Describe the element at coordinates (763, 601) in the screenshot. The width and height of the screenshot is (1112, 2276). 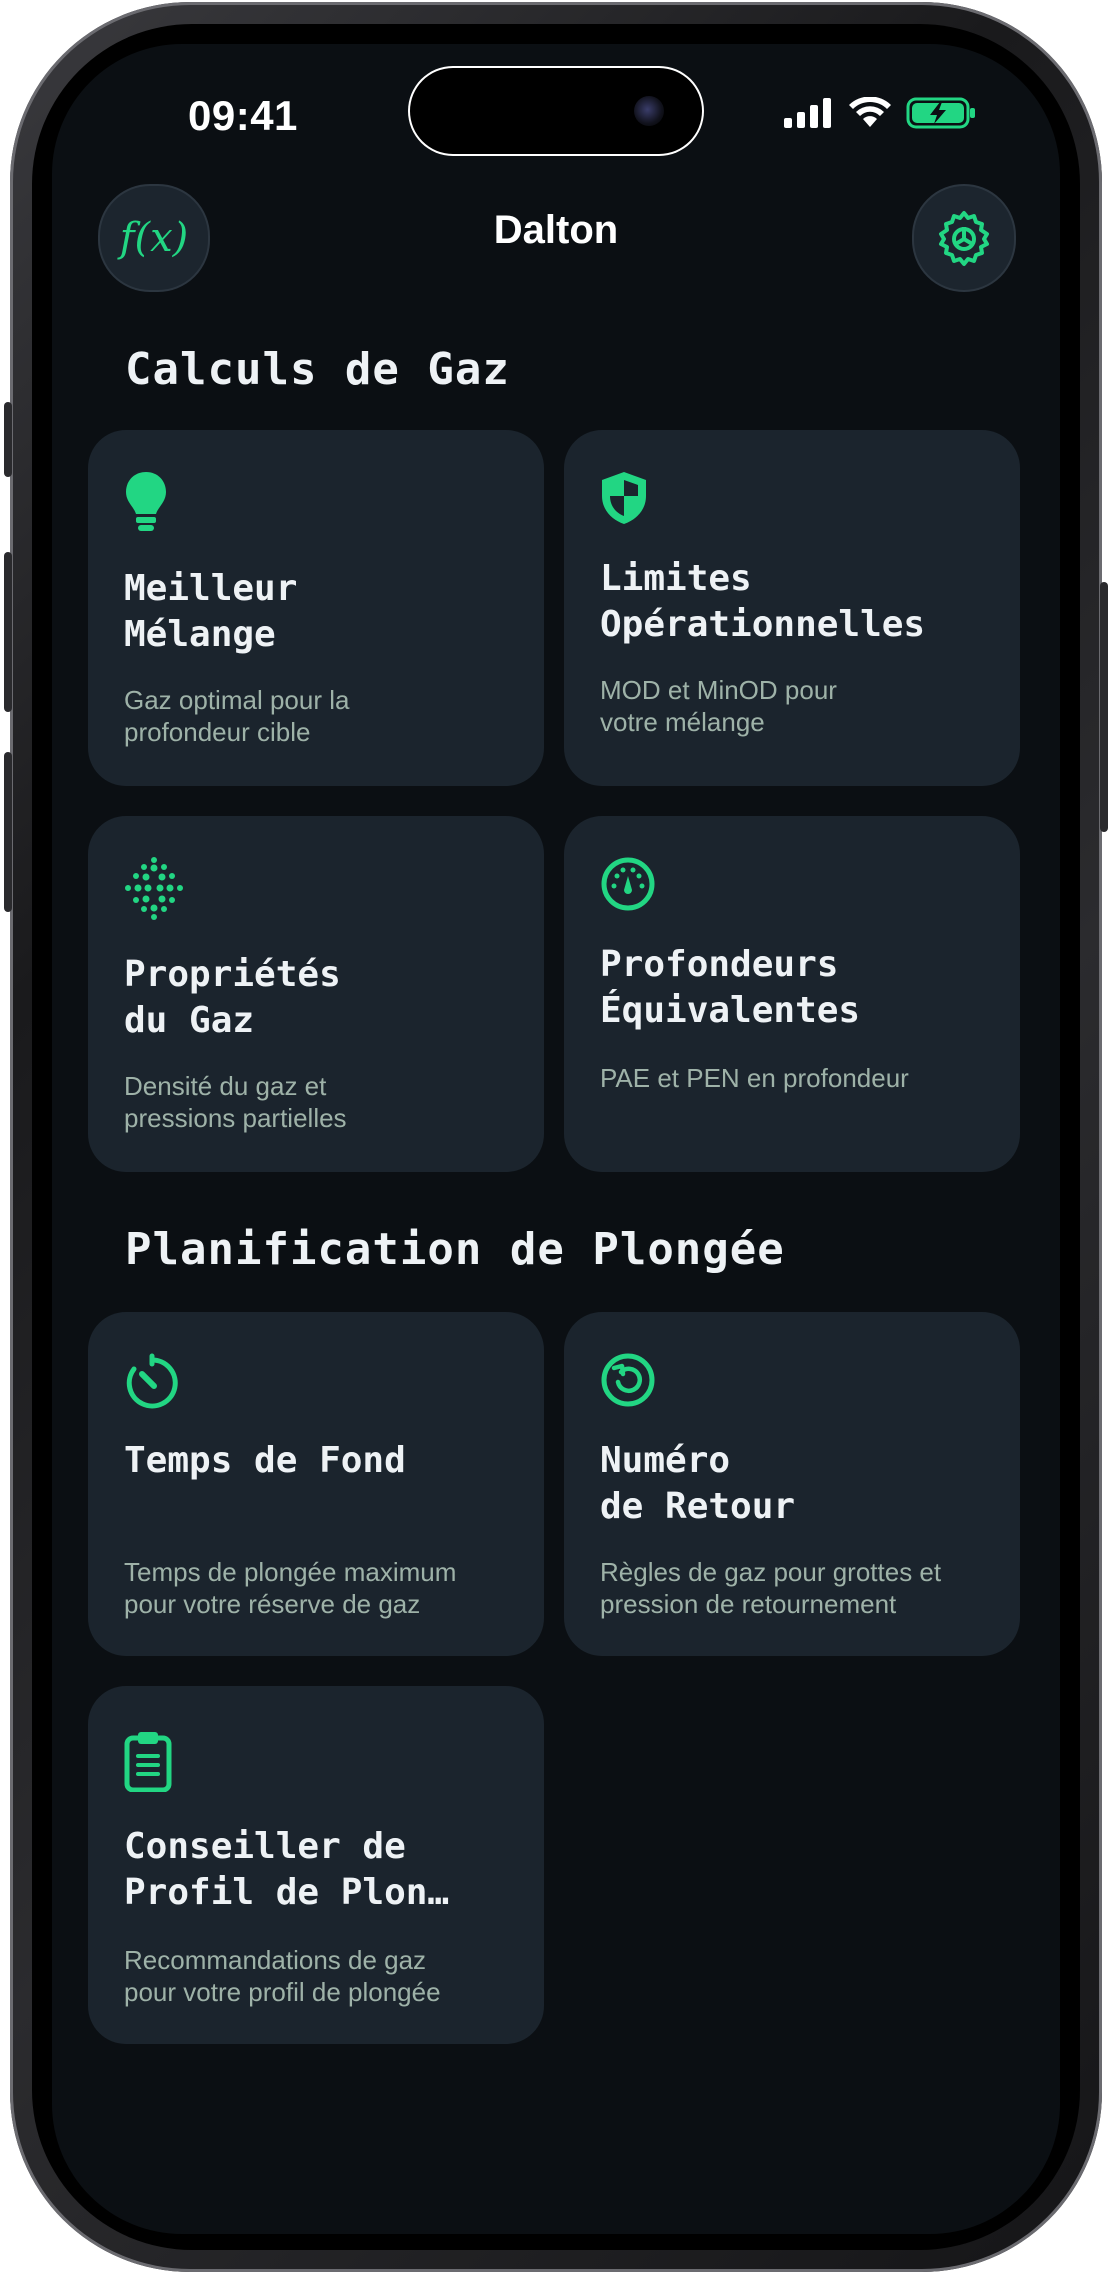
I see `card-title: Limites Opérationnelles` at that location.